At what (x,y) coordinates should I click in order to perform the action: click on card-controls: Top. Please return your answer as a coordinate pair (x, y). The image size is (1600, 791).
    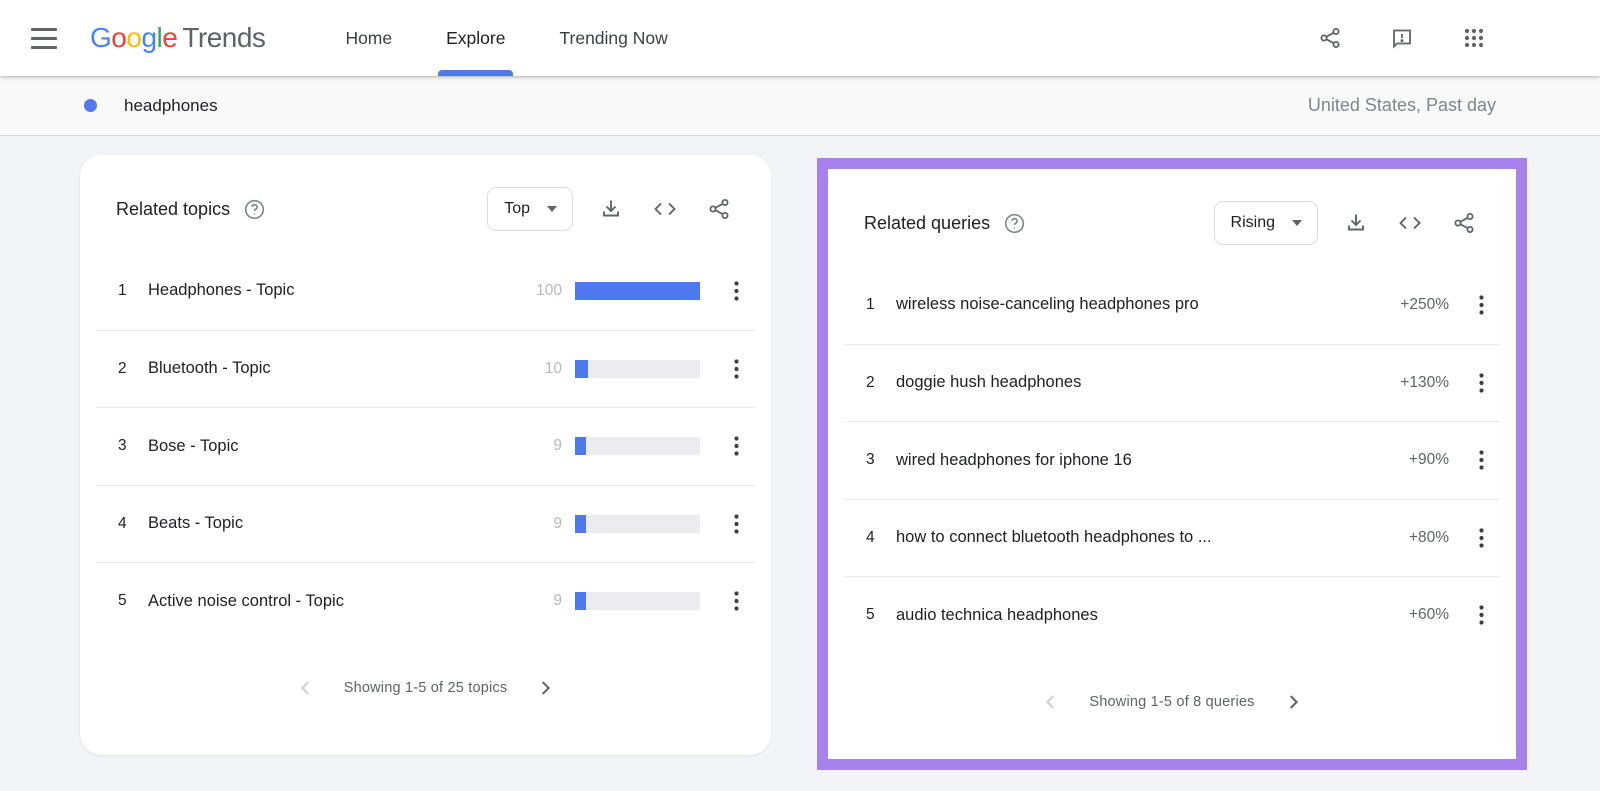
    Looking at the image, I should click on (610, 209).